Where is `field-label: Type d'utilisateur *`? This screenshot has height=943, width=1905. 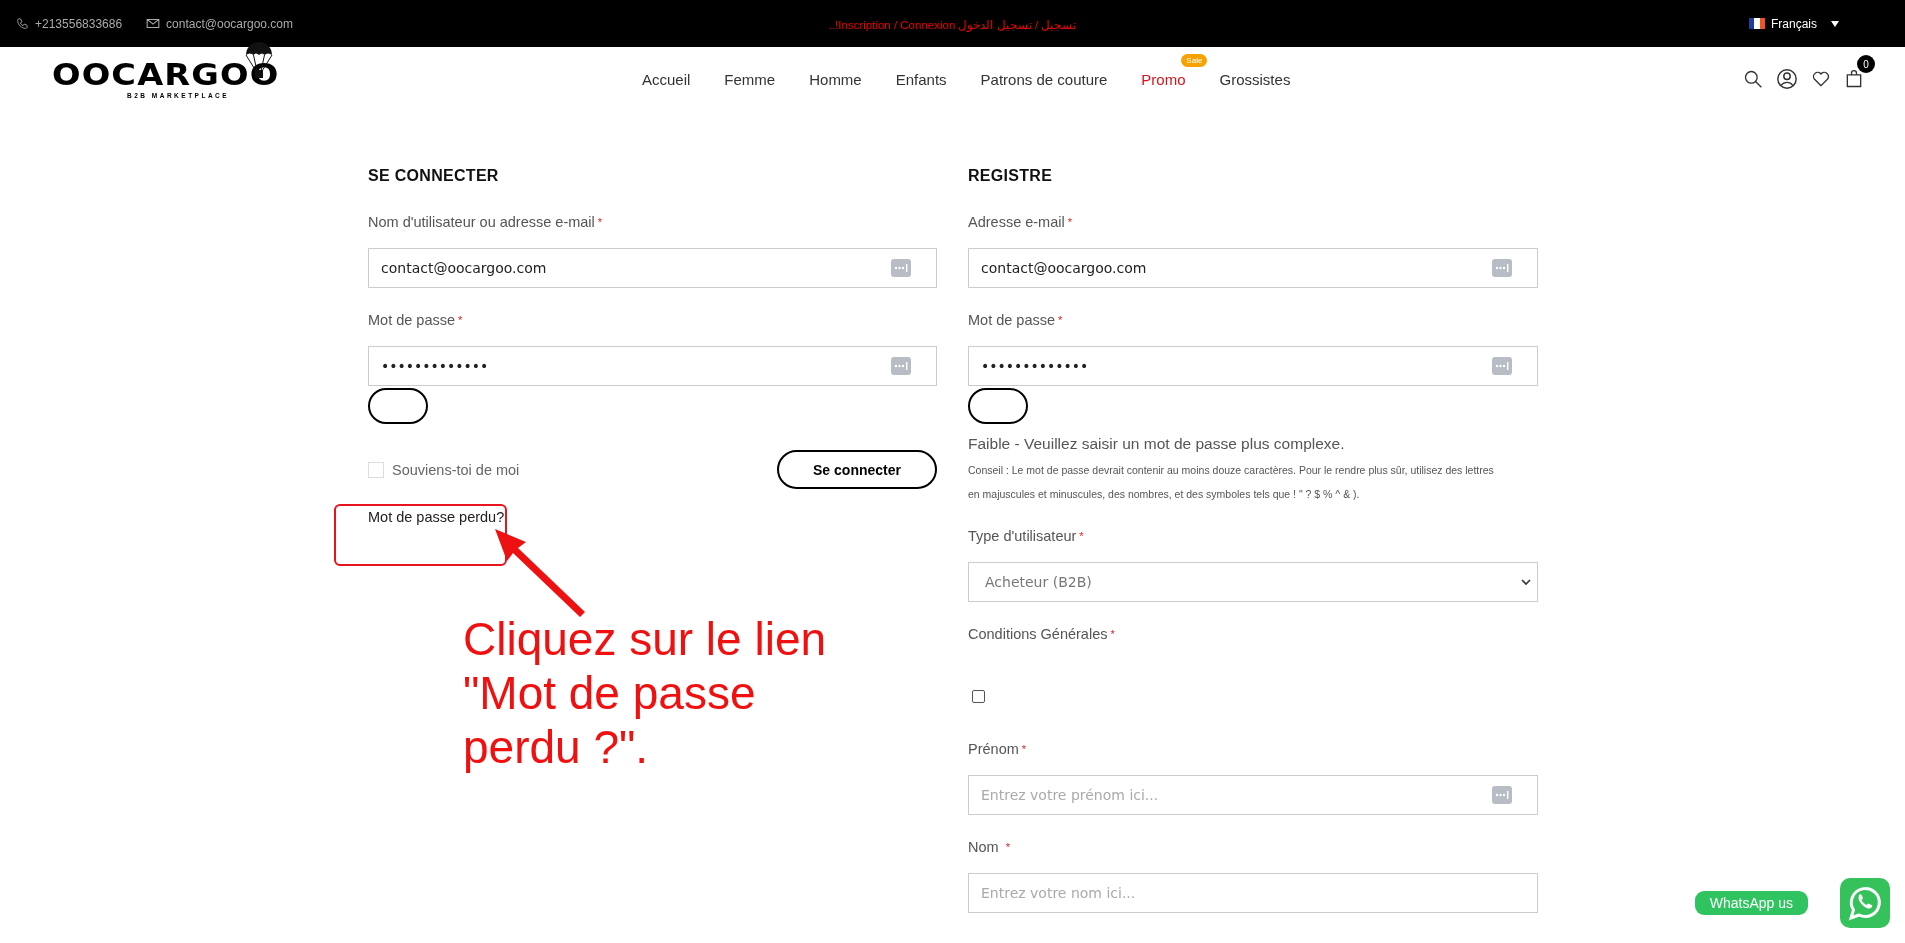
field-label: Type d'utilisateur * is located at coordinates (1026, 536).